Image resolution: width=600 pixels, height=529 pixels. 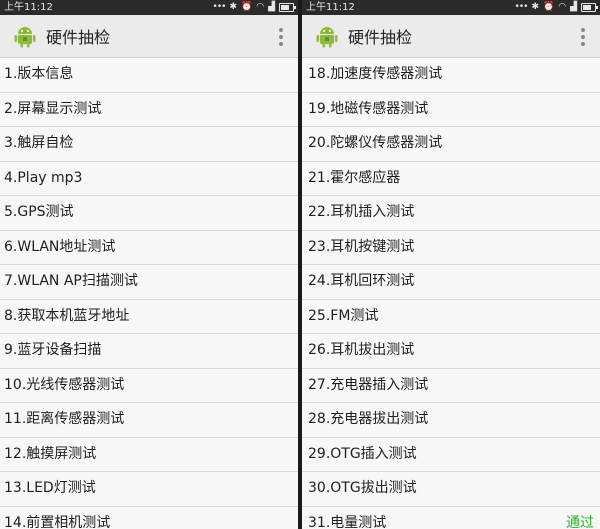 I want to click on list-item: 19.地磁传感器测试, so click(x=451, y=109).